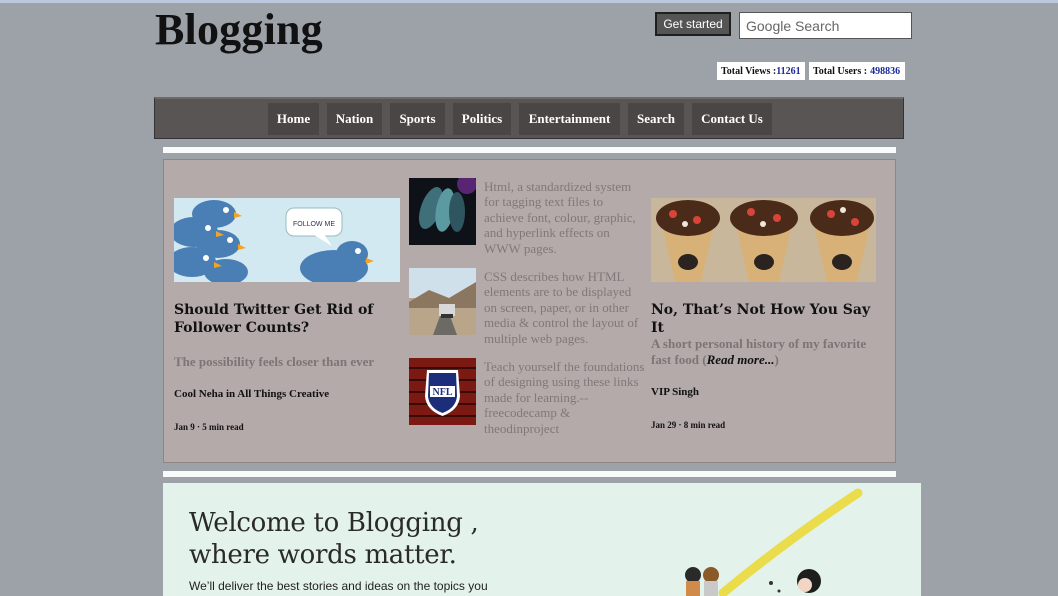  Describe the element at coordinates (417, 119) in the screenshot. I see `nav-sports: Sports` at that location.